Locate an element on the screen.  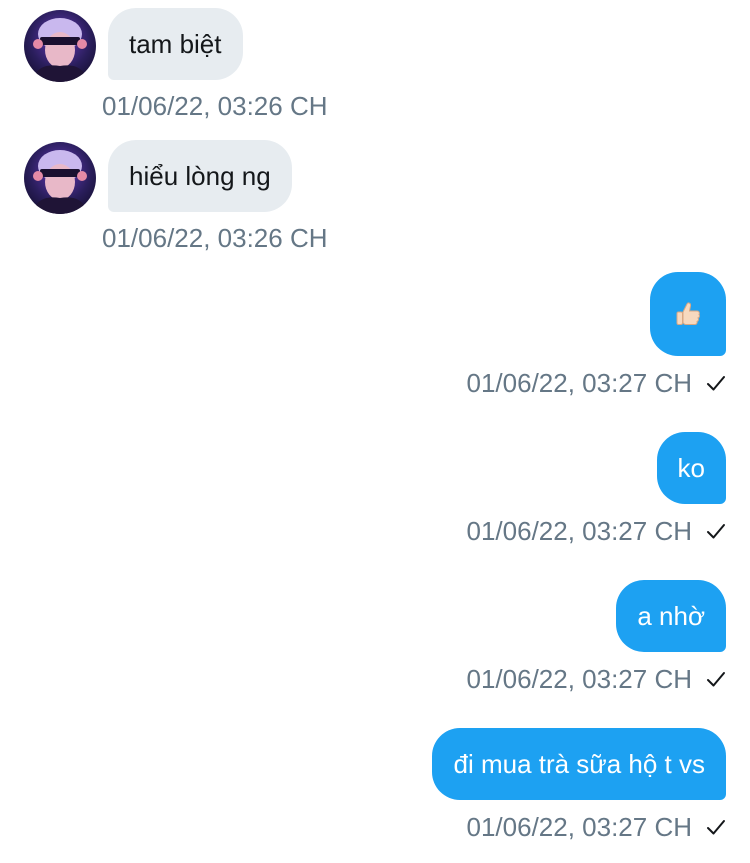
message-bubble-incoming: hiểu lòng ng is located at coordinates (200, 176).